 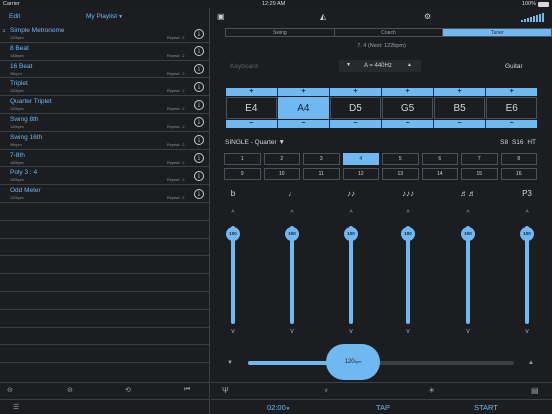 What do you see at coordinates (407, 108) in the screenshot?
I see `string-g5: + G5−` at bounding box center [407, 108].